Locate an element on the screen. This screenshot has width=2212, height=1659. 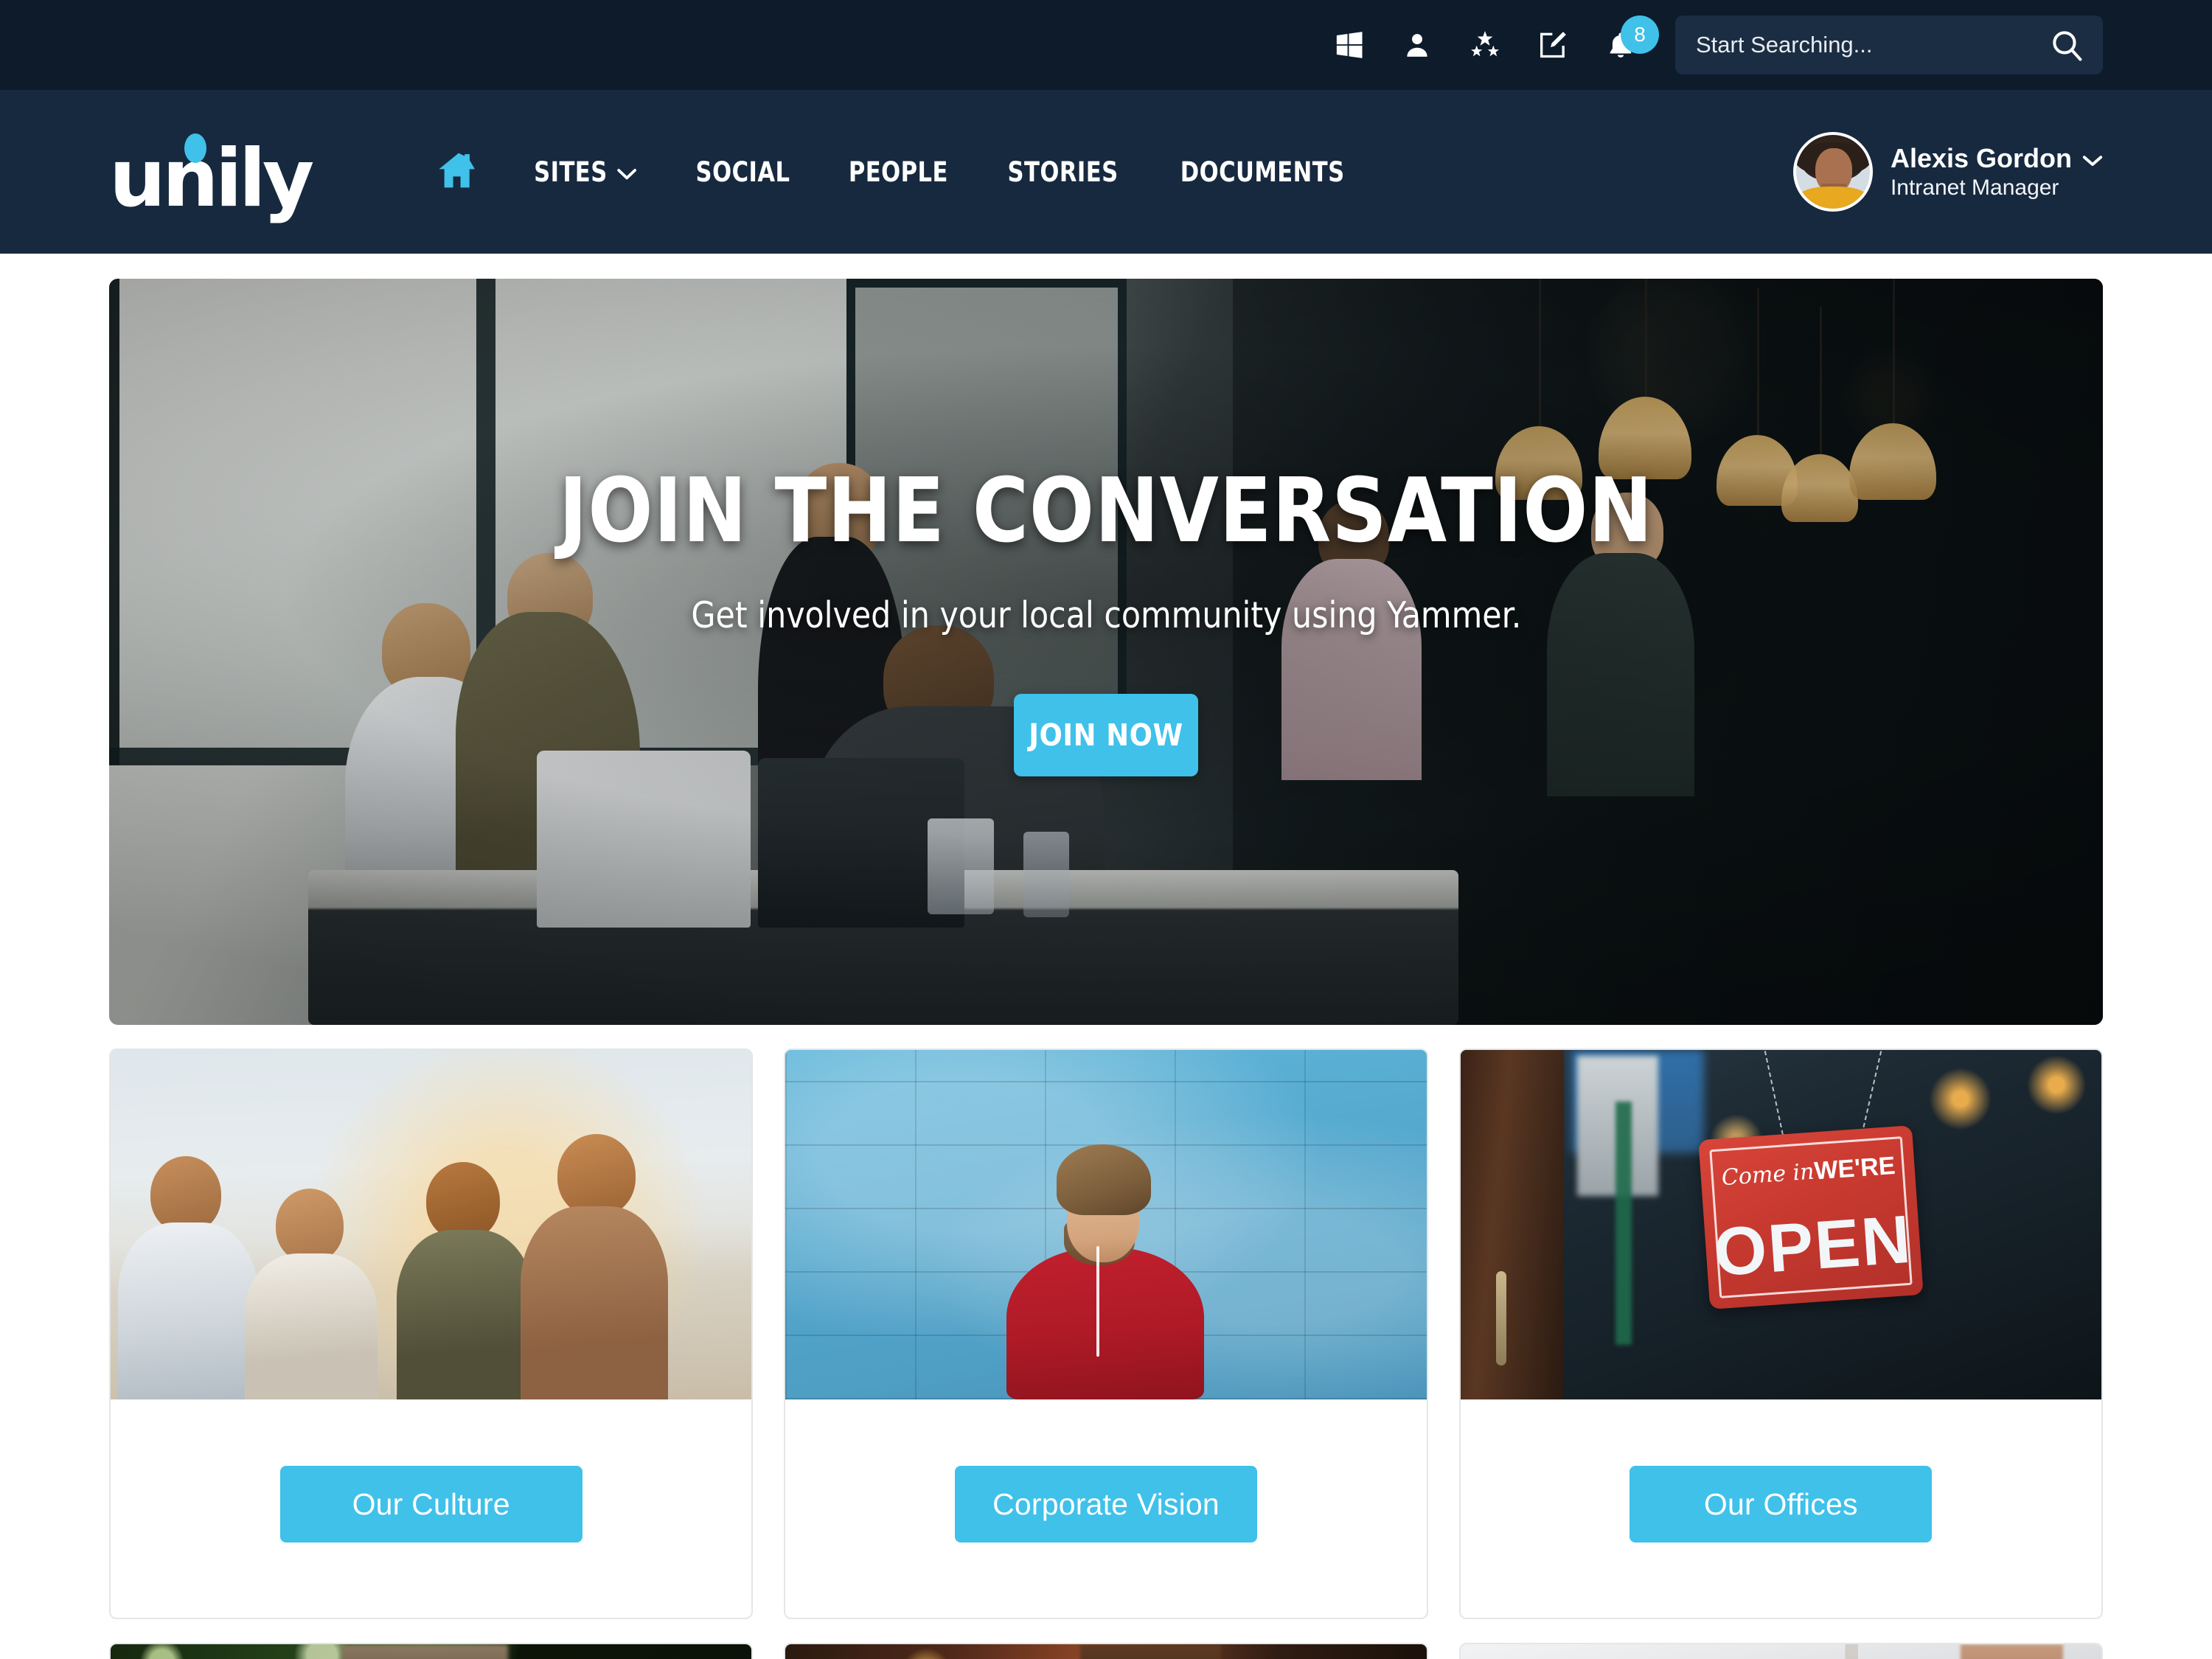
search-box is located at coordinates (1889, 44).